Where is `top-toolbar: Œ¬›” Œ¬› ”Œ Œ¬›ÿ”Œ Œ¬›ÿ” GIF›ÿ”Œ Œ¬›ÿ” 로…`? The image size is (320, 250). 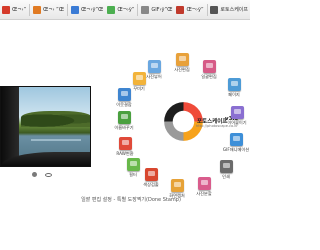 top-toolbar: Œ¬›” Œ¬› ”Œ Œ¬›ÿ”Œ Œ¬›ÿ” GIF›ÿ”Œ Œ¬›ÿ” 로… is located at coordinates (125, 10).